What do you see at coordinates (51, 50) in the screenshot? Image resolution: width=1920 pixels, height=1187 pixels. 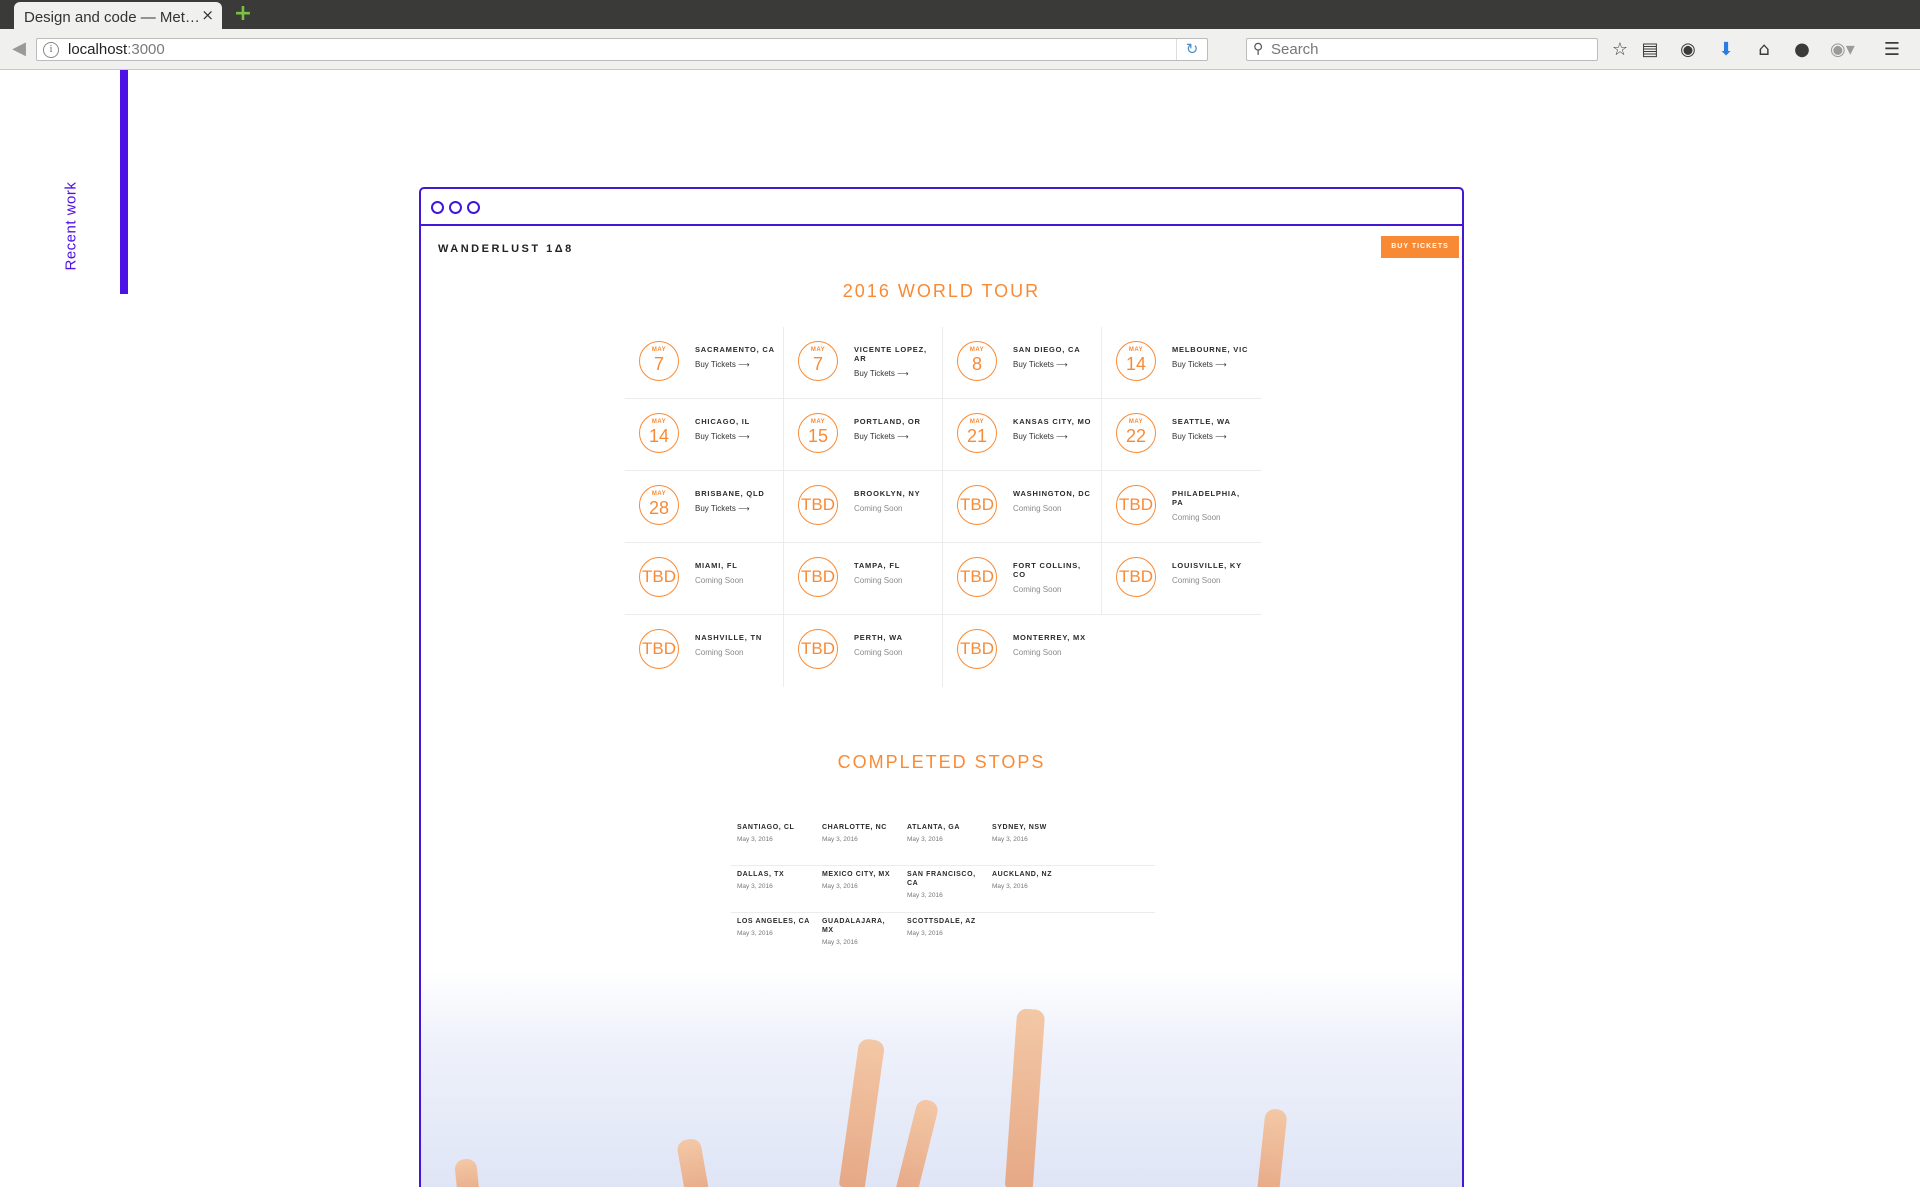 I see `info-icon: i` at bounding box center [51, 50].